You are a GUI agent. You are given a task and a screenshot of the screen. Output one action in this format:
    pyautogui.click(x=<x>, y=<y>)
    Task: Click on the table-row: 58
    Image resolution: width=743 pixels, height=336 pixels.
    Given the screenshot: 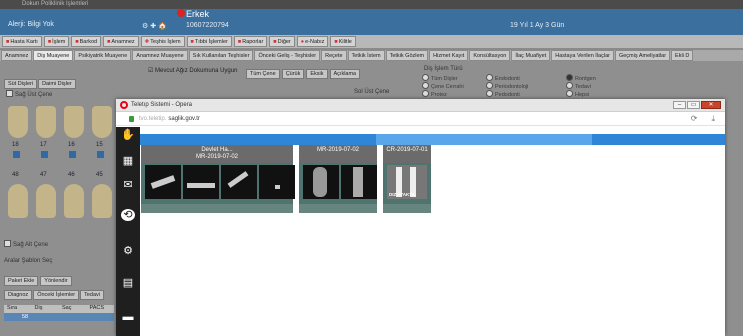 What is the action you would take?
    pyautogui.click(x=59, y=317)
    